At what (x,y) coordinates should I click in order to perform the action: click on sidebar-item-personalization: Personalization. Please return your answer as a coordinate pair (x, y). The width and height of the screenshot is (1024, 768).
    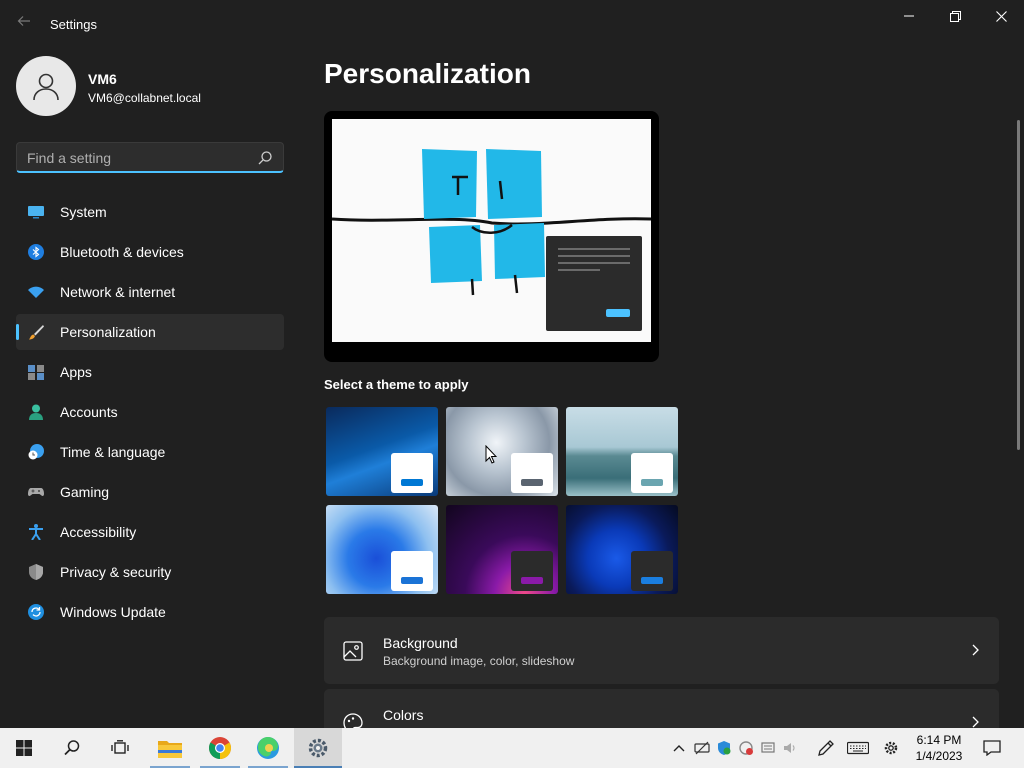
    Looking at the image, I should click on (150, 332).